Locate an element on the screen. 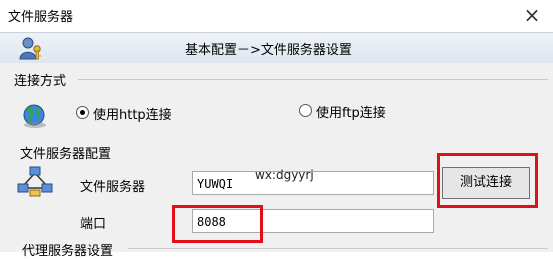 Image resolution: width=553 pixels, height=259 pixels. title-bar: 文件服务器 × is located at coordinates (276, 16).